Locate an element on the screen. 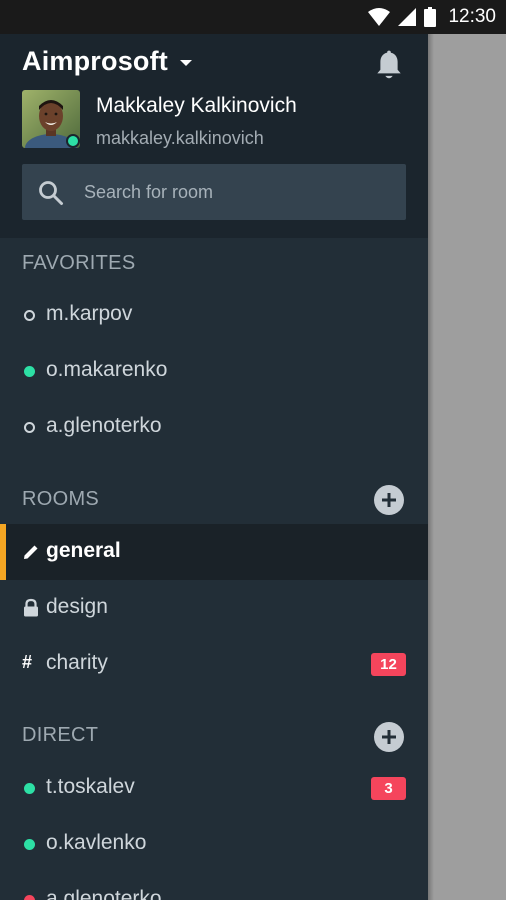 The width and height of the screenshot is (506, 900). user-handle: makkaley.kalkinovich is located at coordinates (180, 138).